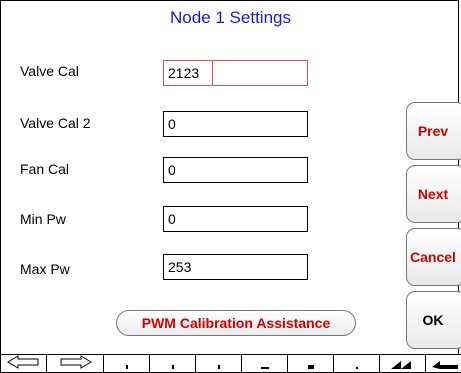 The width and height of the screenshot is (461, 373). What do you see at coordinates (433, 257) in the screenshot?
I see `cancel-button: Cancel` at bounding box center [433, 257].